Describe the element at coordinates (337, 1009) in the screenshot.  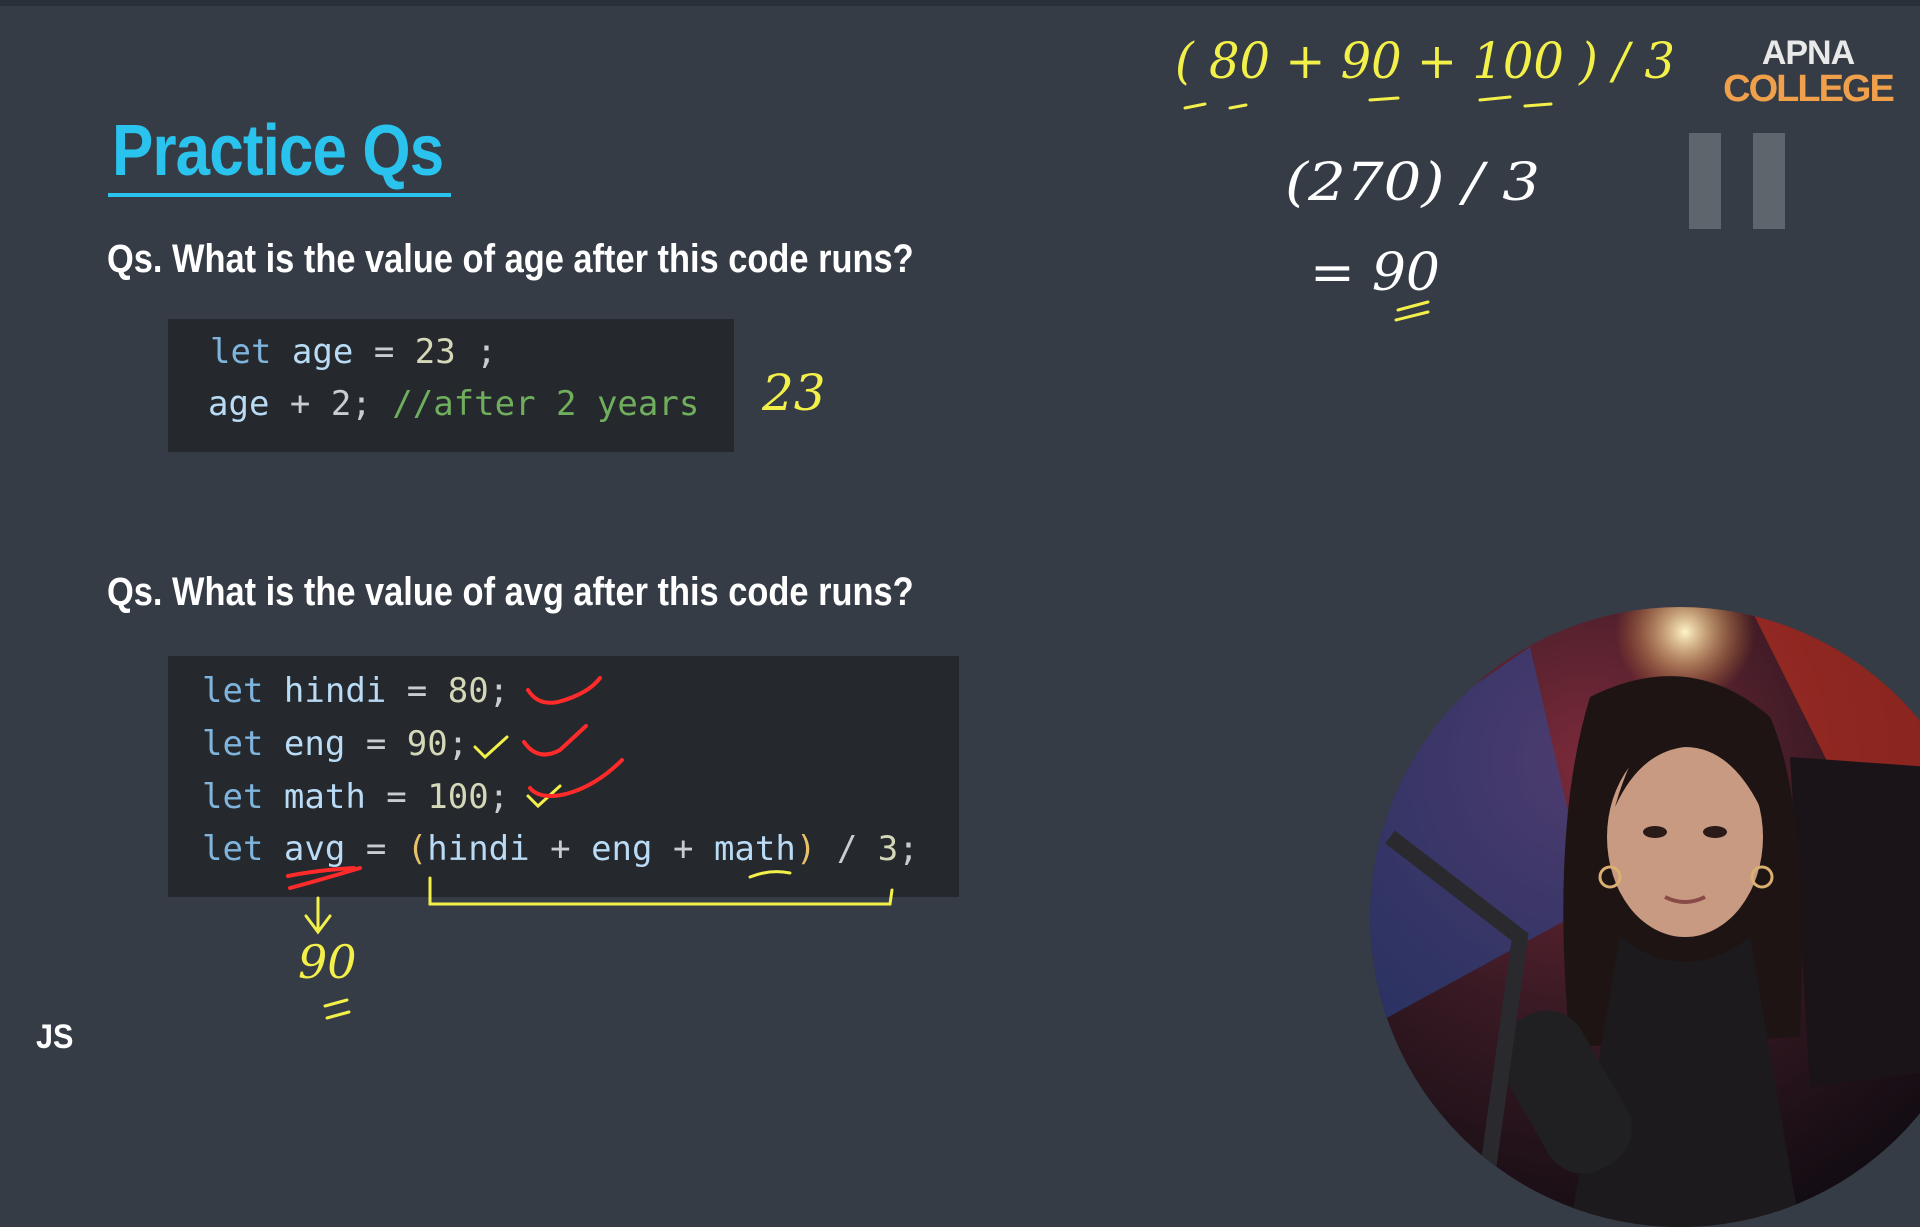
I see `avg-double-underline` at that location.